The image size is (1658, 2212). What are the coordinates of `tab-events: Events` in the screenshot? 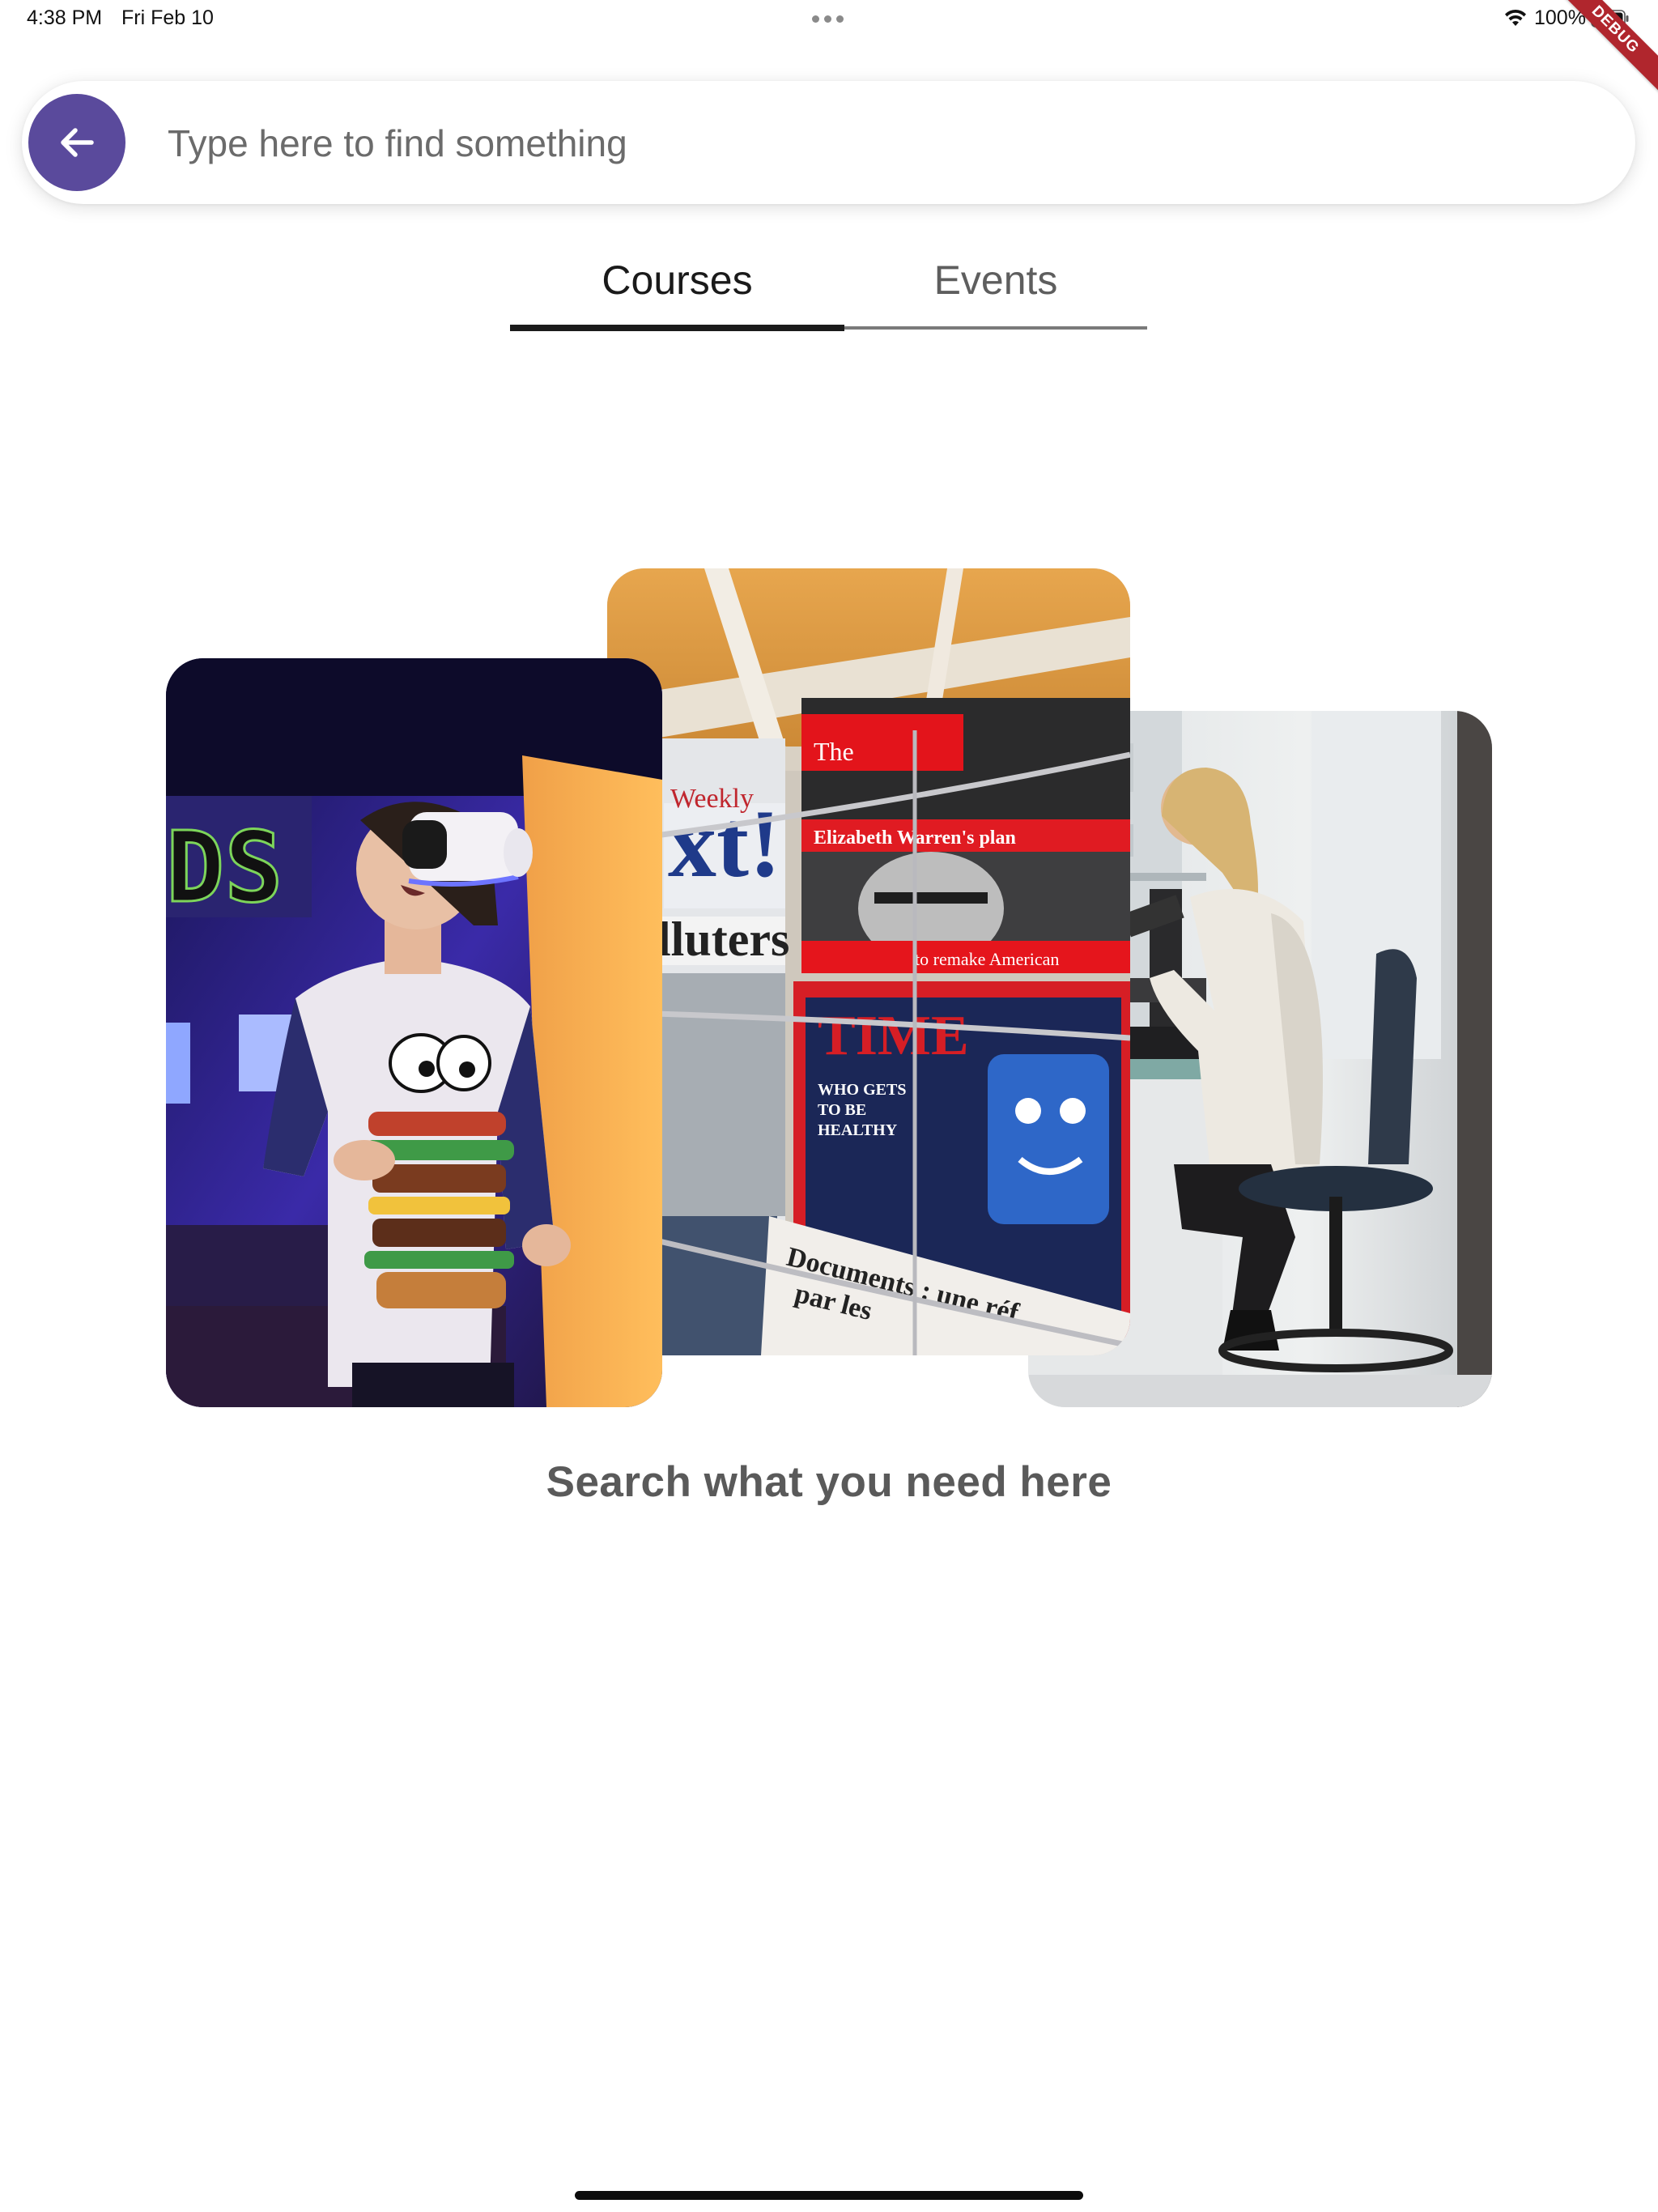 It's located at (995, 289).